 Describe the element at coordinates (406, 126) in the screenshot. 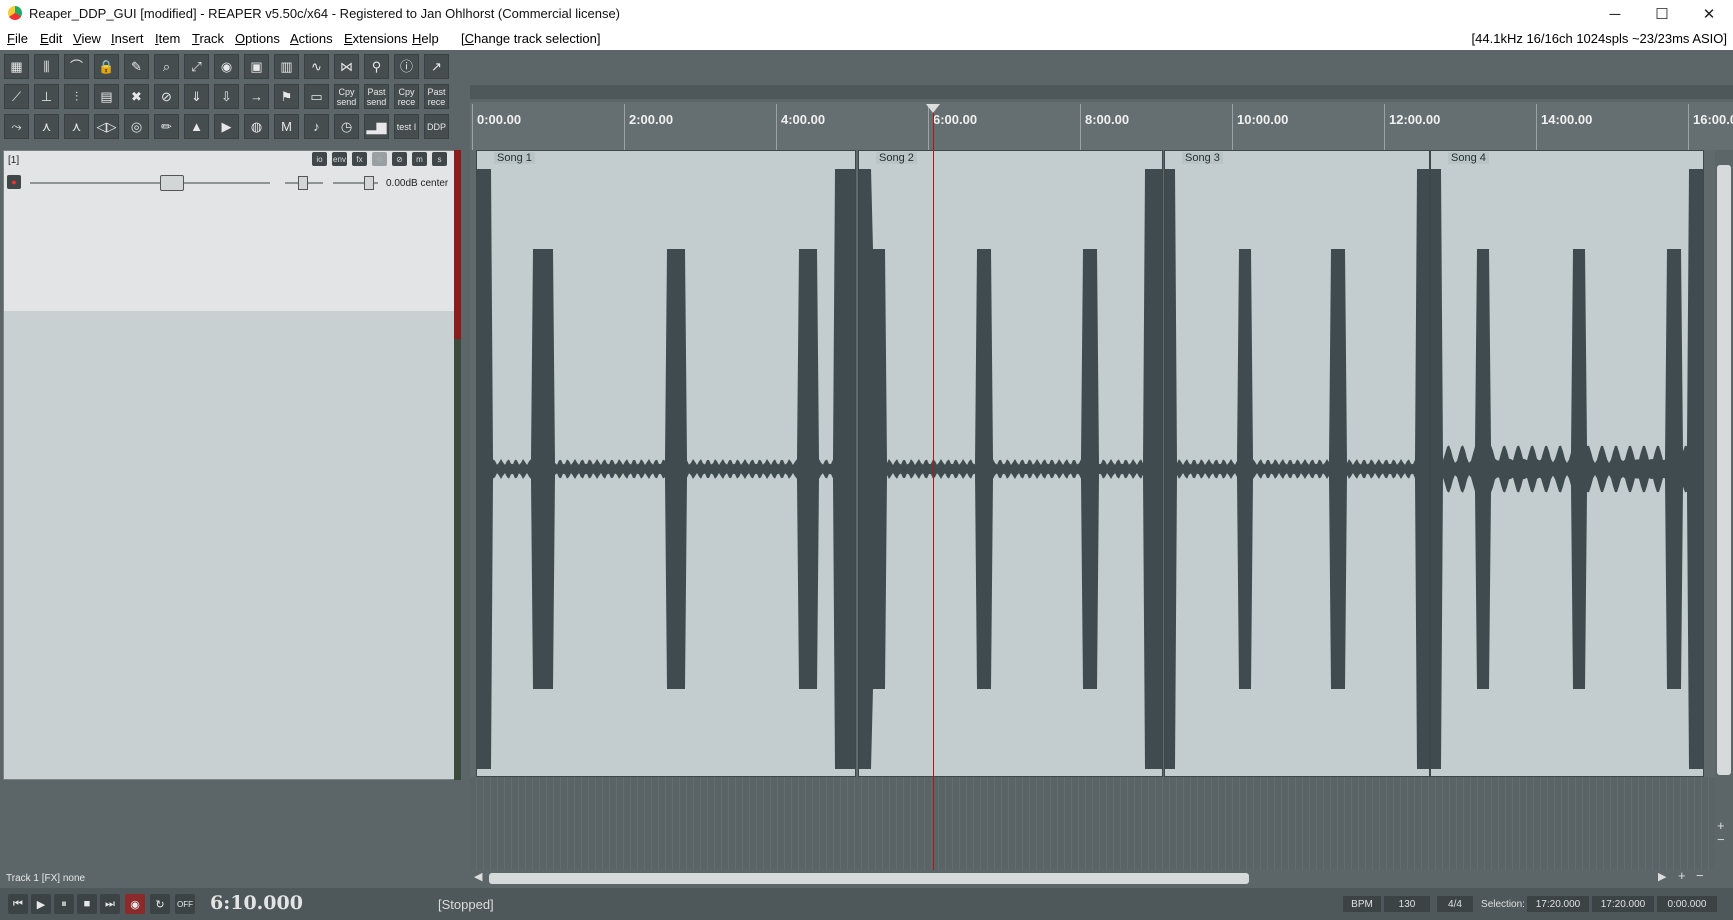

I see `toolbar-test-button: test I` at that location.